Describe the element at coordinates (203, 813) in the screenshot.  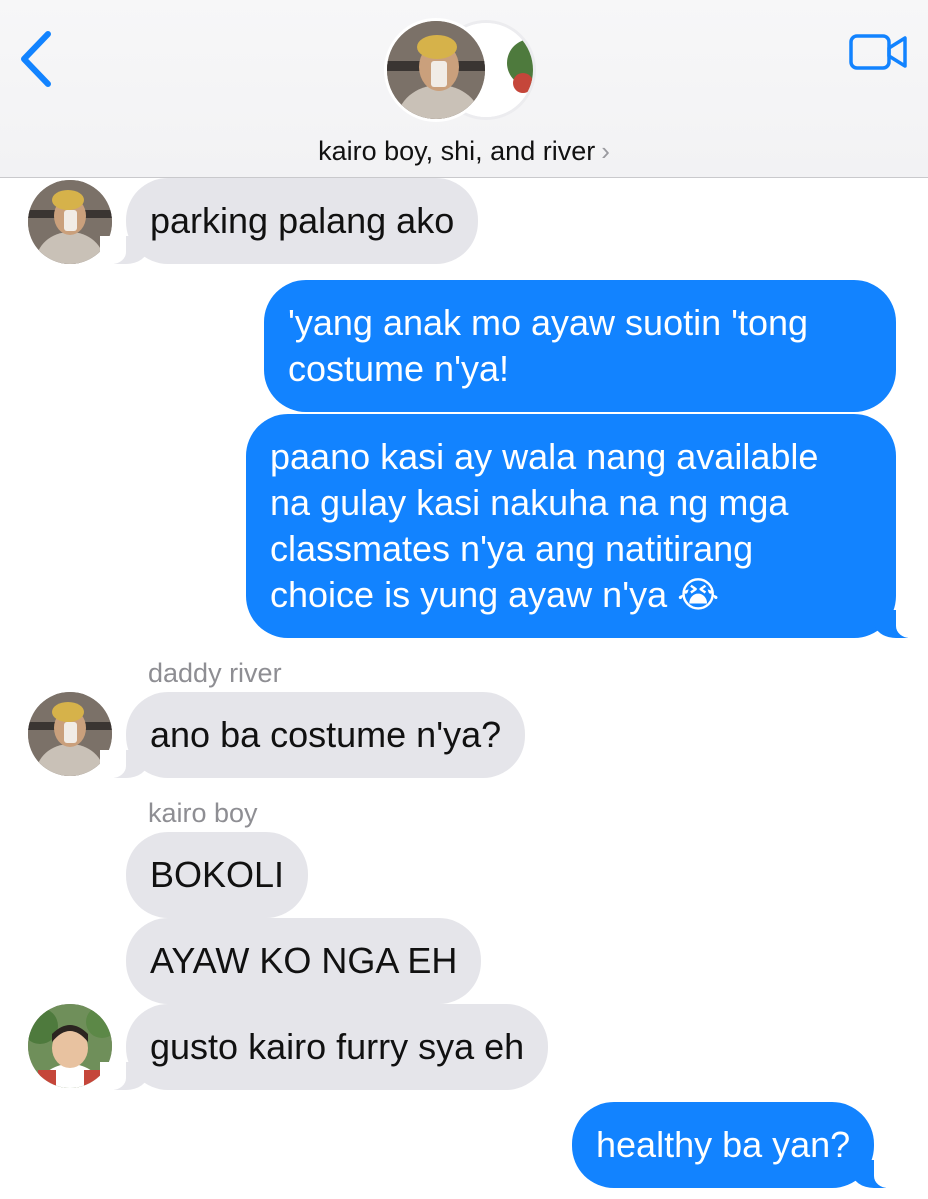
I see `sender-name: kairo boy` at that location.